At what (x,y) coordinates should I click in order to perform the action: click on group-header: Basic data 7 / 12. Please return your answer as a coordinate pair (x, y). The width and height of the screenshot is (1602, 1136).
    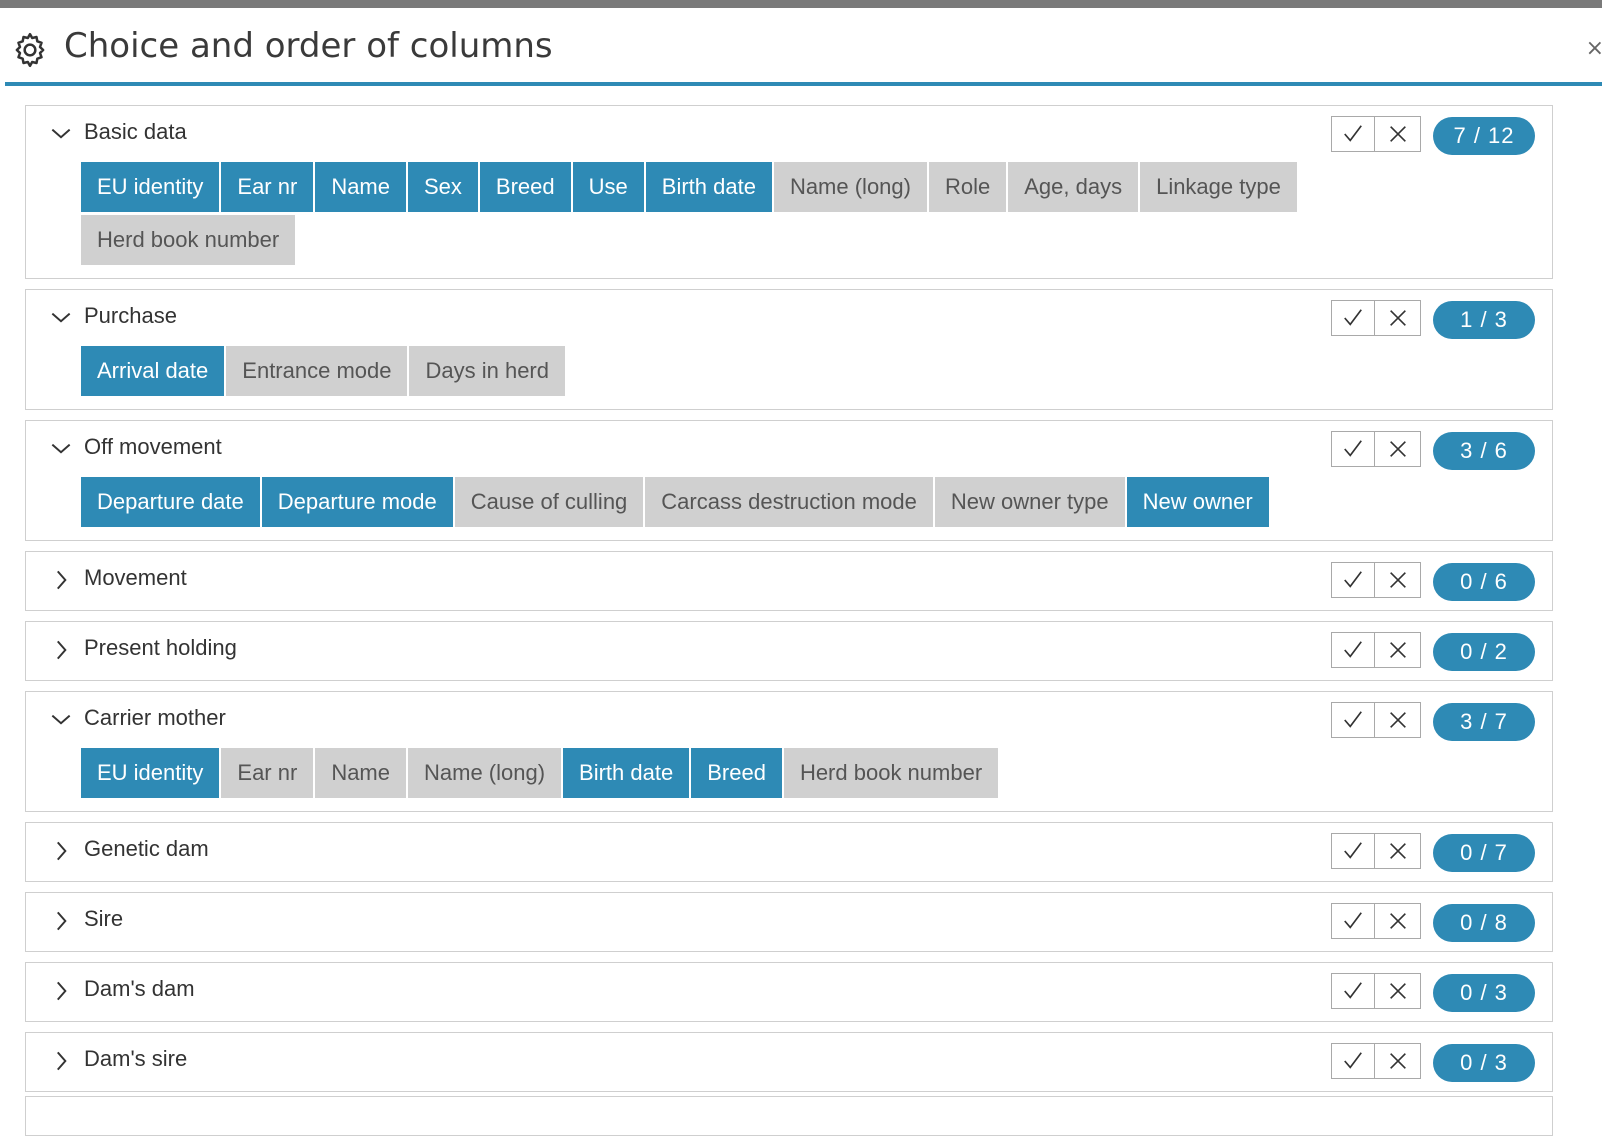
    Looking at the image, I should click on (789, 135).